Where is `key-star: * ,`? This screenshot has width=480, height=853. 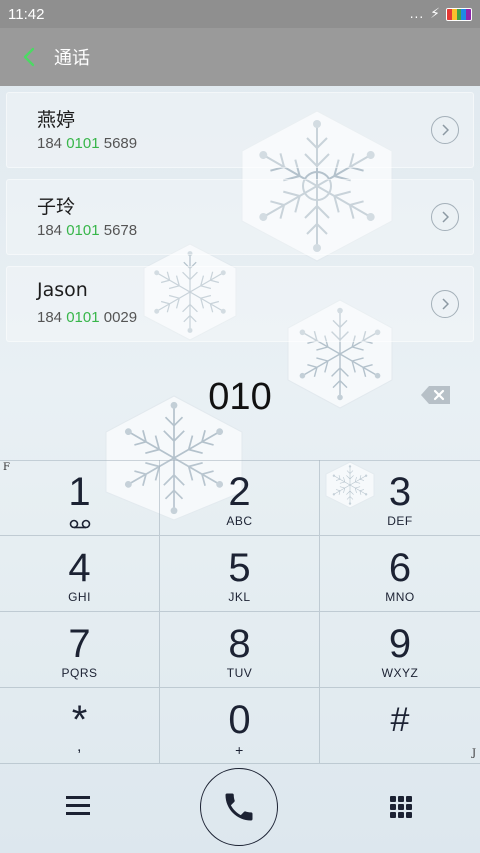
key-star: * , is located at coordinates (80, 726).